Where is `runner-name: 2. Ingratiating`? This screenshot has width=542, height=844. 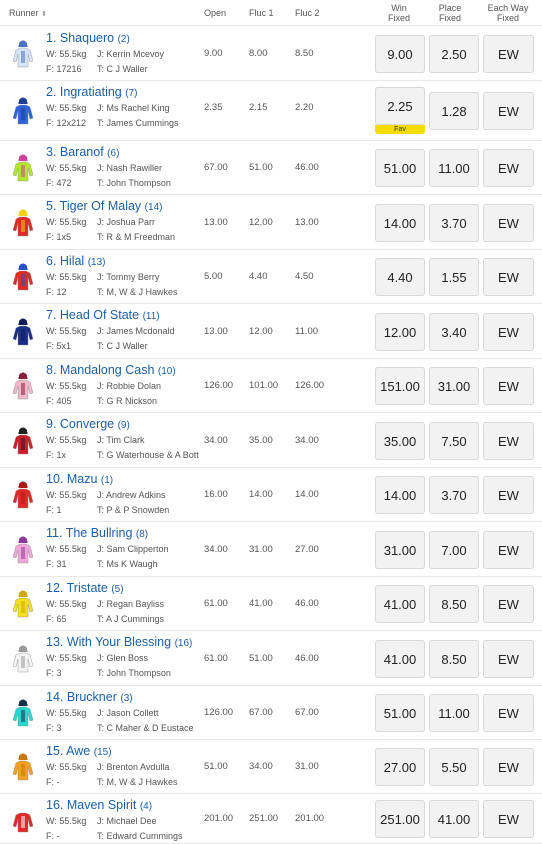
runner-name: 2. Ingratiating is located at coordinates (84, 92).